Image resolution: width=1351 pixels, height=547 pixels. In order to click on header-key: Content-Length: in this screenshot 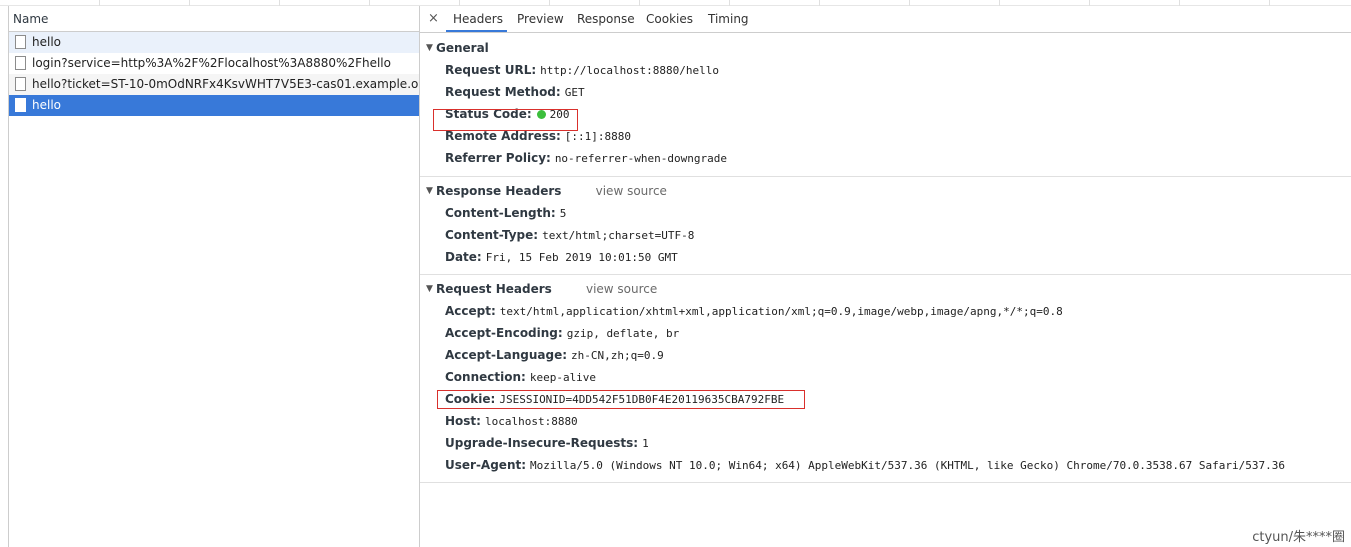, I will do `click(500, 213)`.